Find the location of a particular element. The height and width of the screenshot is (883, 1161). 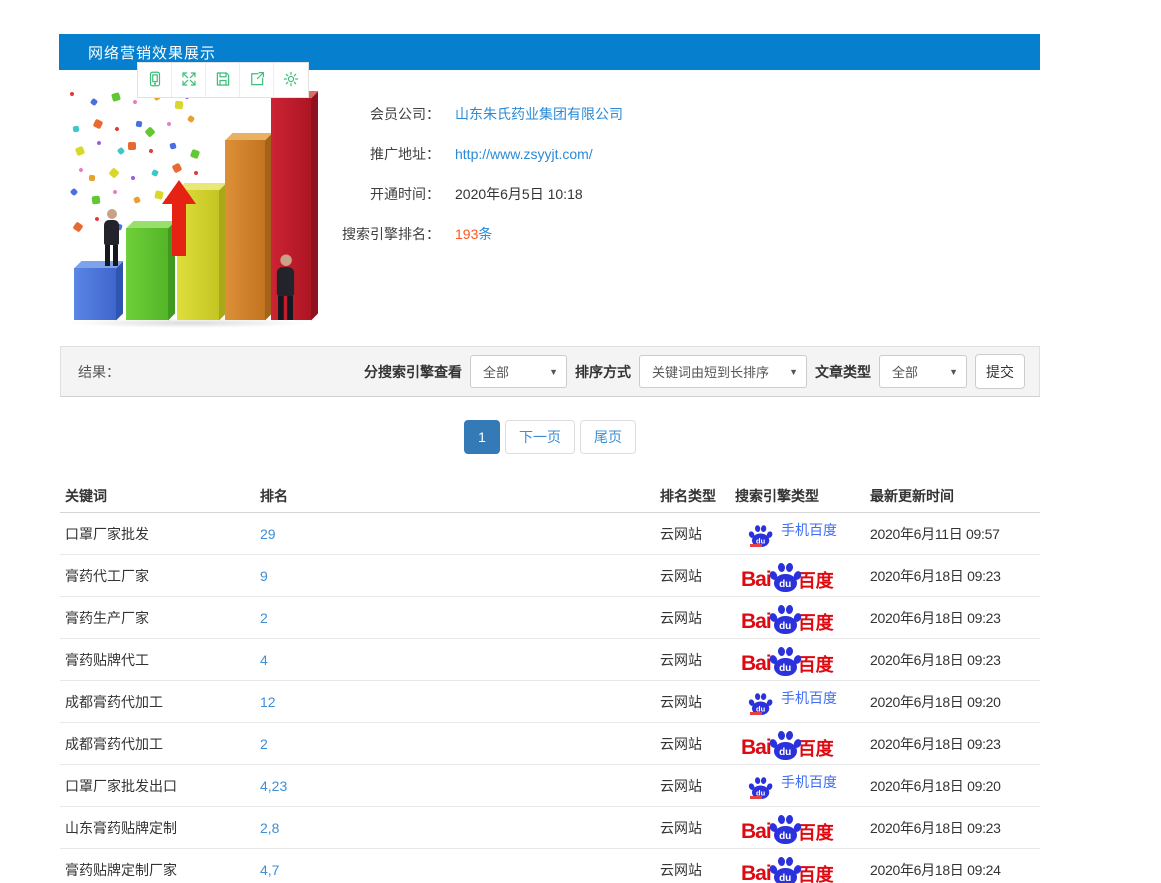

save-icon is located at coordinates (223, 80).